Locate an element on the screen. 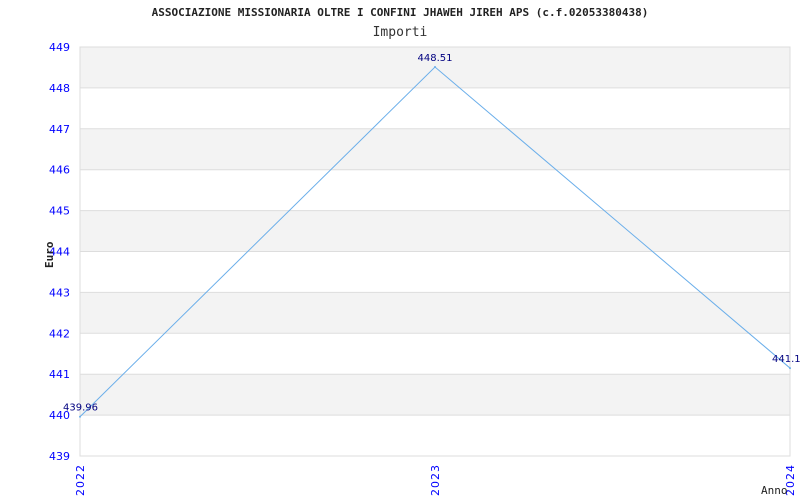  x-tick-label: 2022 is located at coordinates (80, 480).